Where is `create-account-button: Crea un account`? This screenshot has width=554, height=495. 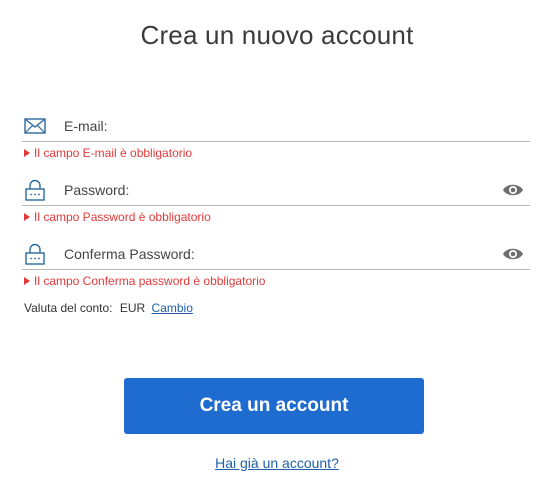 create-account-button: Crea un account is located at coordinates (274, 406).